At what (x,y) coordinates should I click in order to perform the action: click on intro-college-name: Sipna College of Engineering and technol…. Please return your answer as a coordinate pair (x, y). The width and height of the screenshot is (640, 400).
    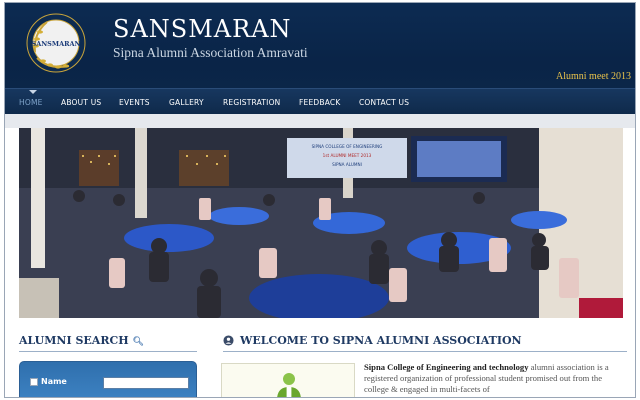
    Looking at the image, I should click on (446, 367).